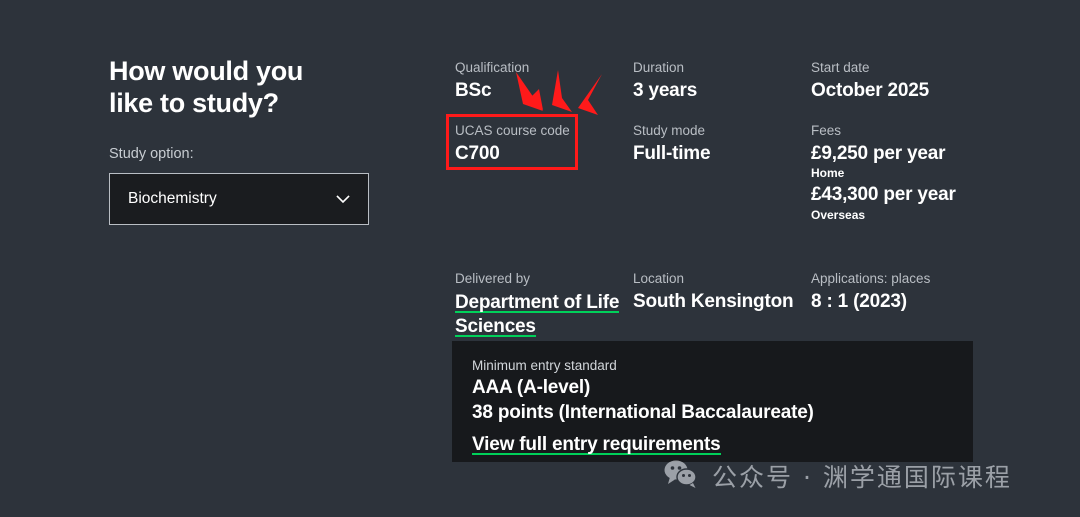  Describe the element at coordinates (544, 174) in the screenshot. I see `ucas-course-code-field: UCAS course code C700` at that location.